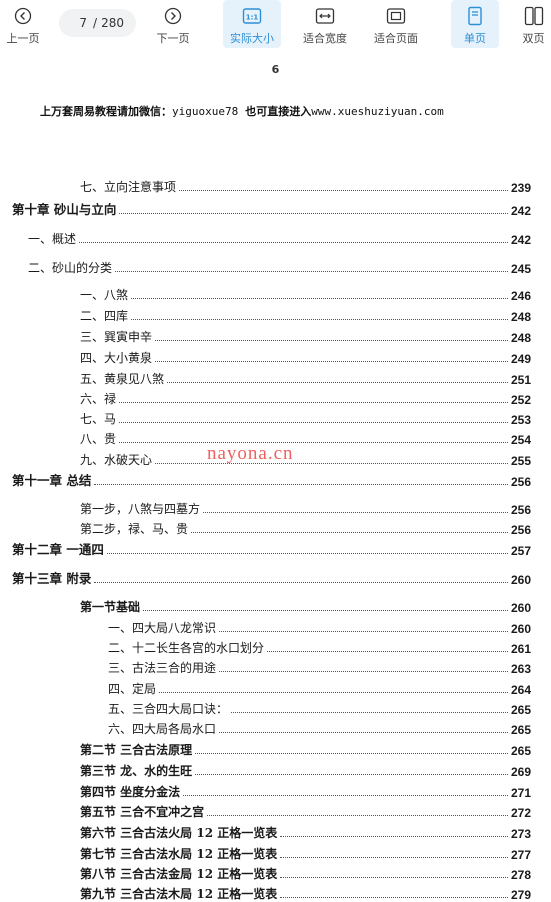 The width and height of the screenshot is (551, 902). I want to click on toc-page: 264, so click(520, 690).